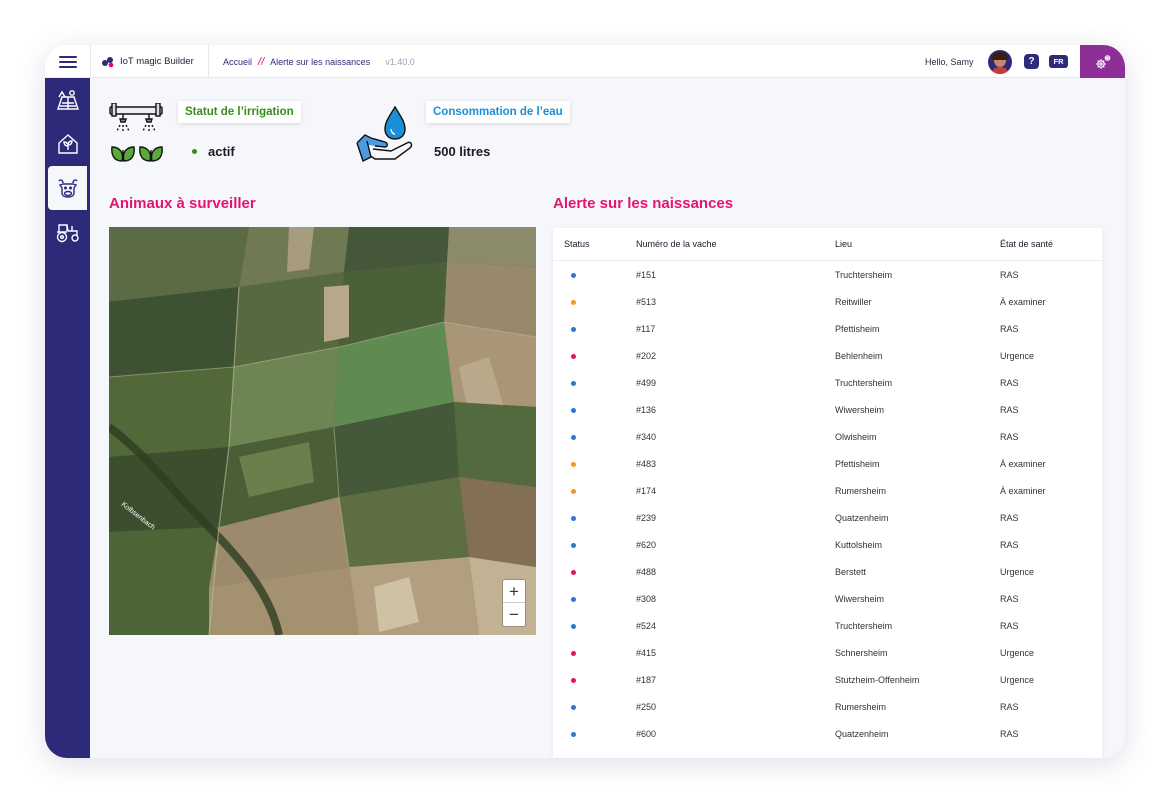 The height and width of the screenshot is (803, 1170). I want to click on column-status: Status, so click(577, 244).